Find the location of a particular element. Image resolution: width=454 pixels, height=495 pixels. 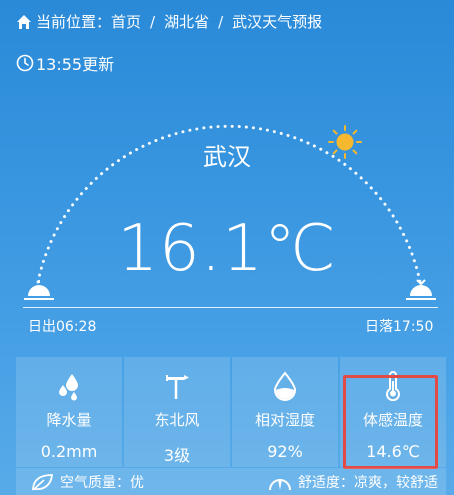

wind-level-value: 3级 is located at coordinates (177, 455).